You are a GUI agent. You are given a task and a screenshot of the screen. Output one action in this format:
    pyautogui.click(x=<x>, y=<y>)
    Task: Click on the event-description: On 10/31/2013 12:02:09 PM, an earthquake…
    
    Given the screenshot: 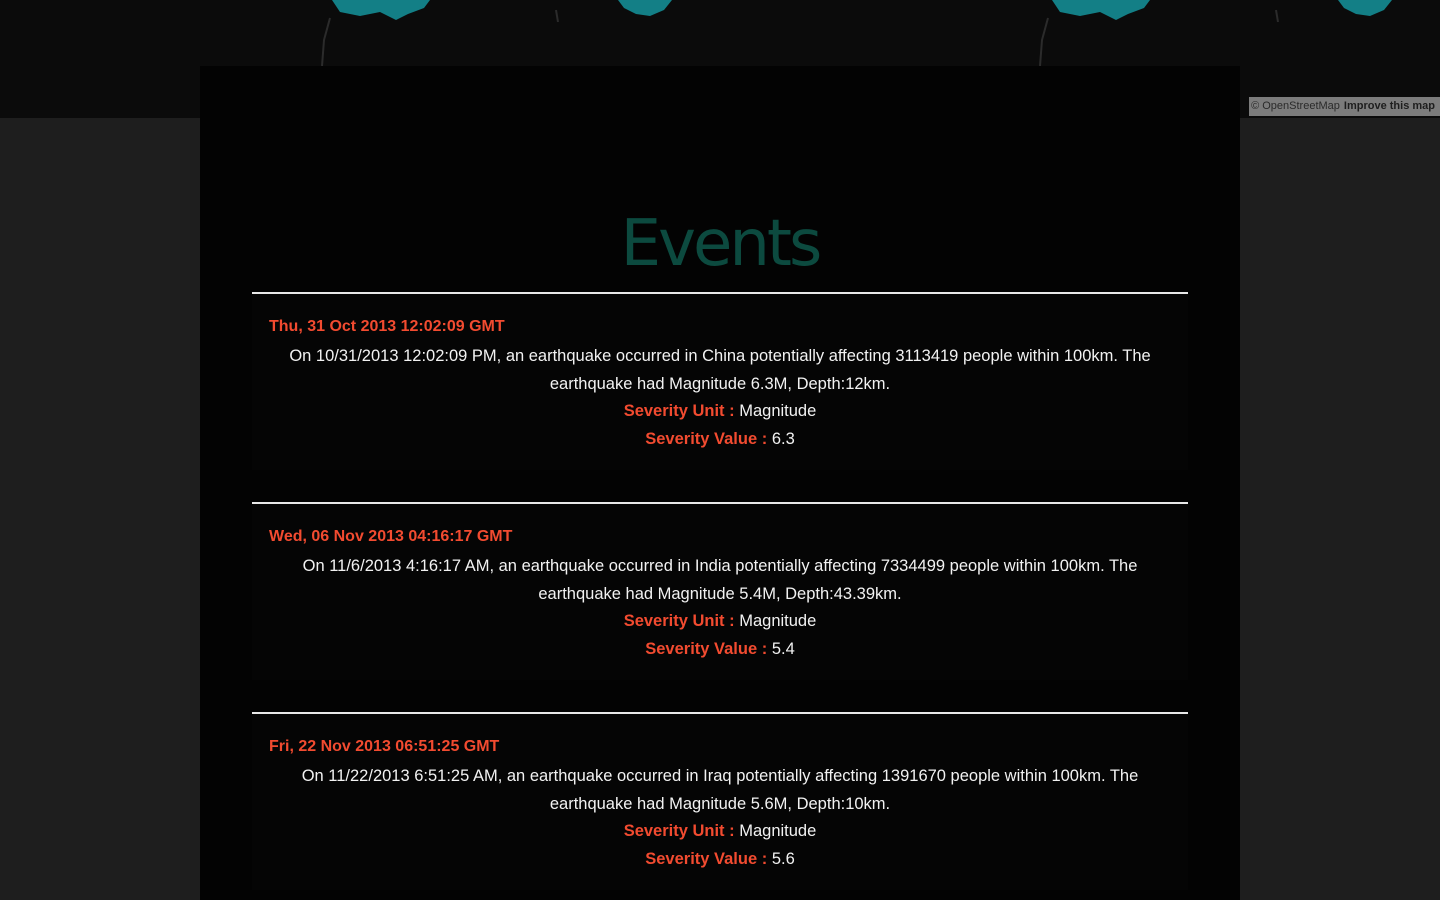 What is the action you would take?
    pyautogui.click(x=720, y=370)
    